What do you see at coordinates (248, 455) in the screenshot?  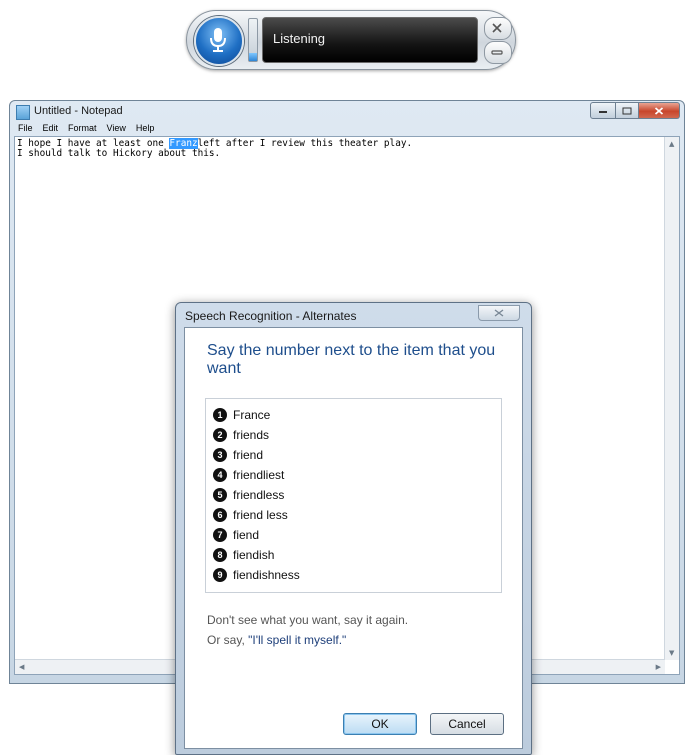 I see `alternate-text: friend` at bounding box center [248, 455].